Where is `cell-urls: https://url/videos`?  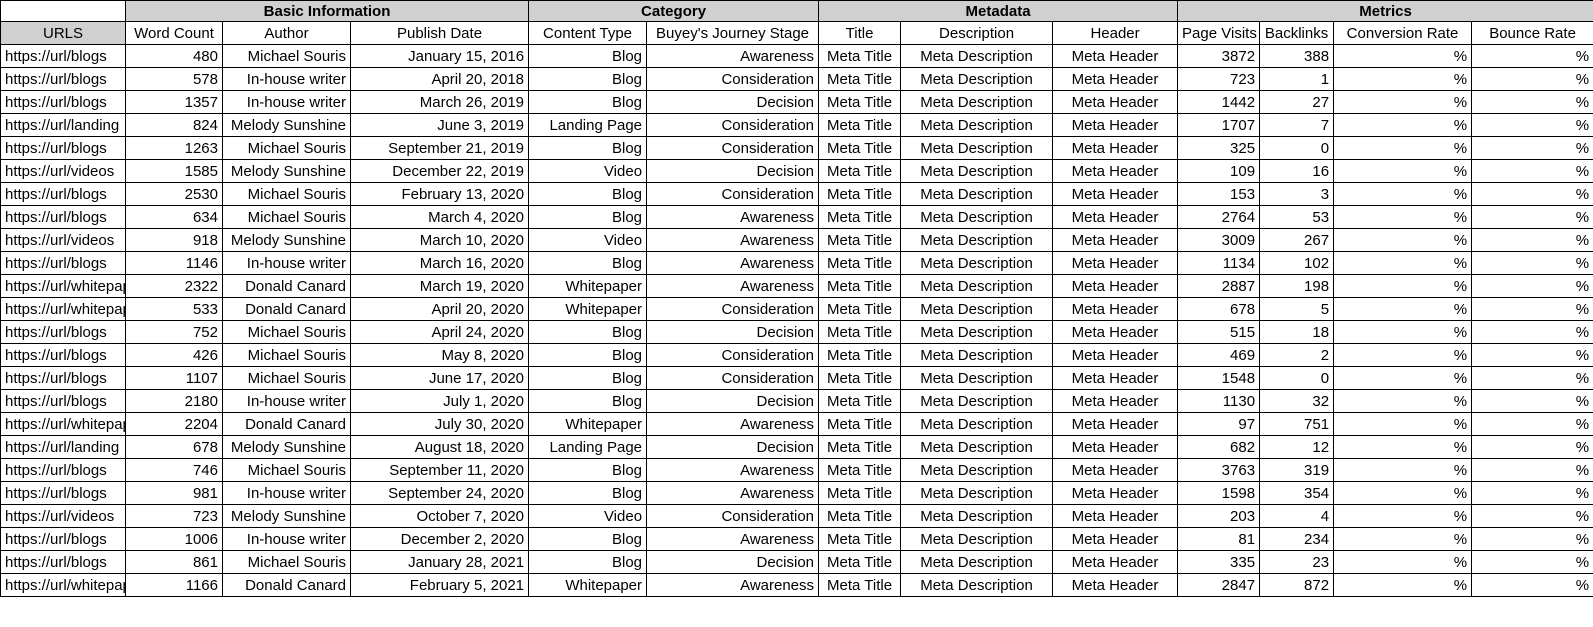 cell-urls: https://url/videos is located at coordinates (63, 171).